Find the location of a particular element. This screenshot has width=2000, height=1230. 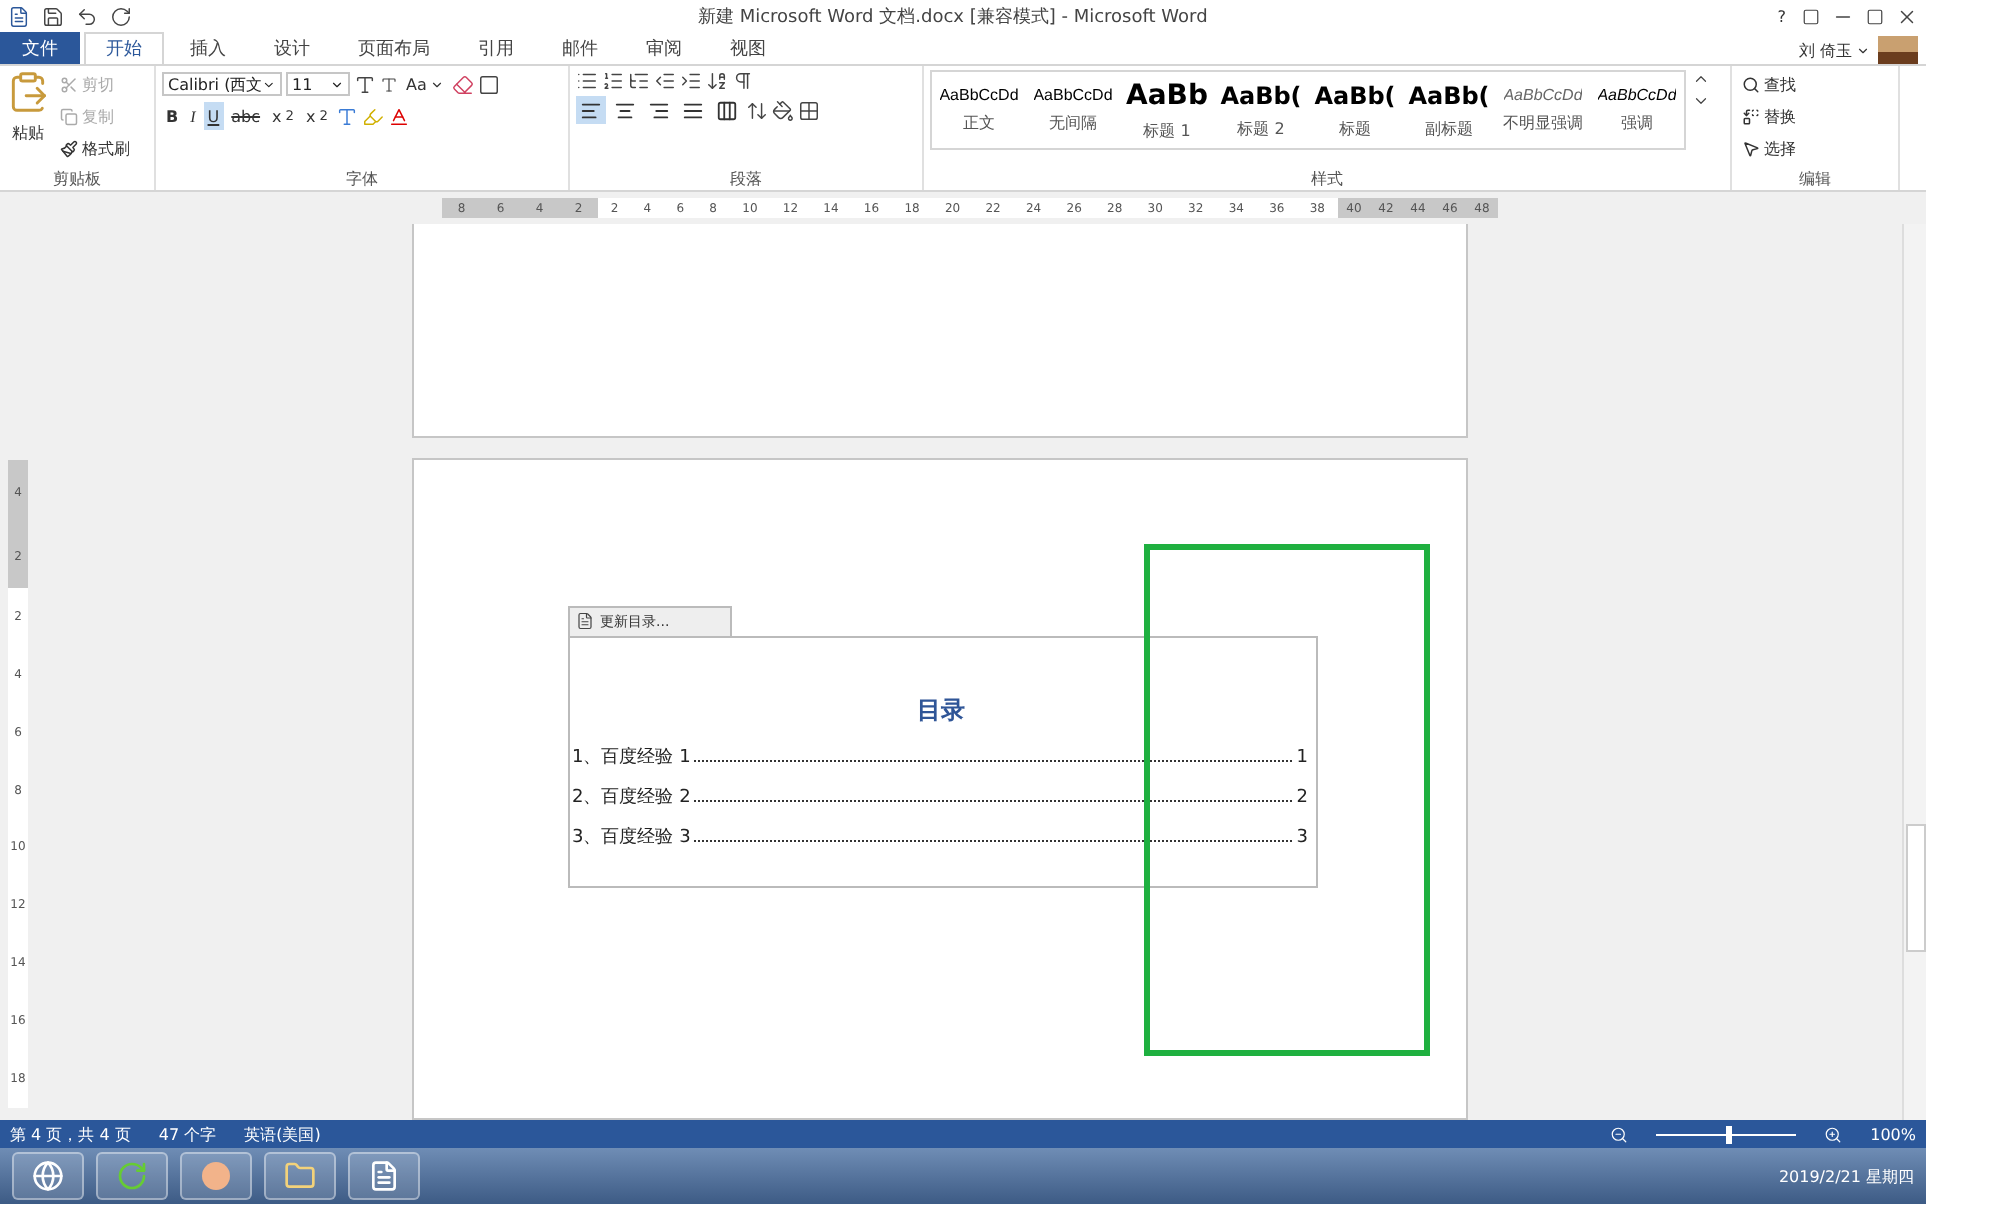

ribbon-tab: 引用 is located at coordinates (496, 48).